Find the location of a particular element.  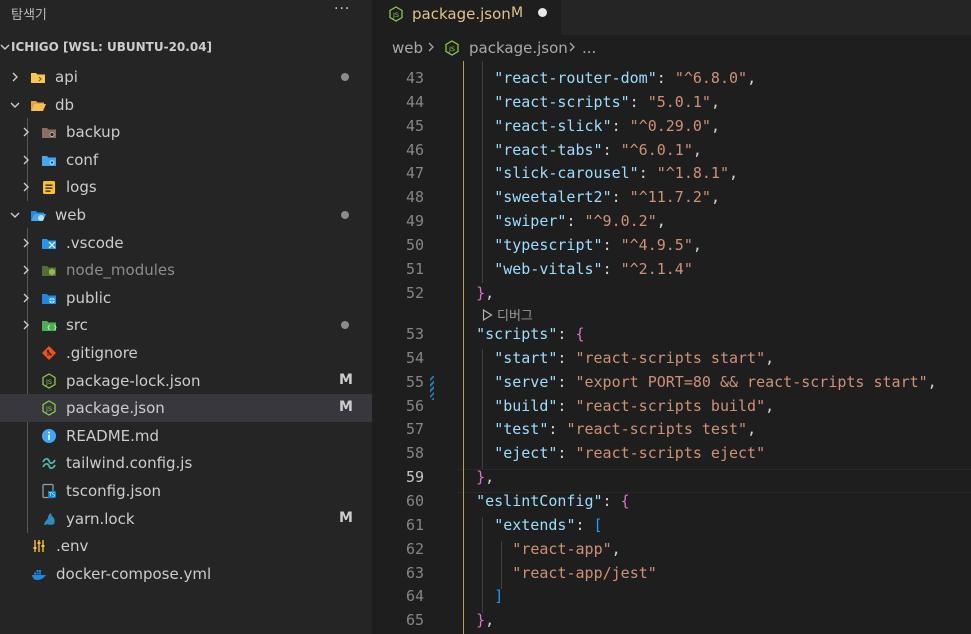

code-line: "test": "react-scripts test", is located at coordinates (625, 429).